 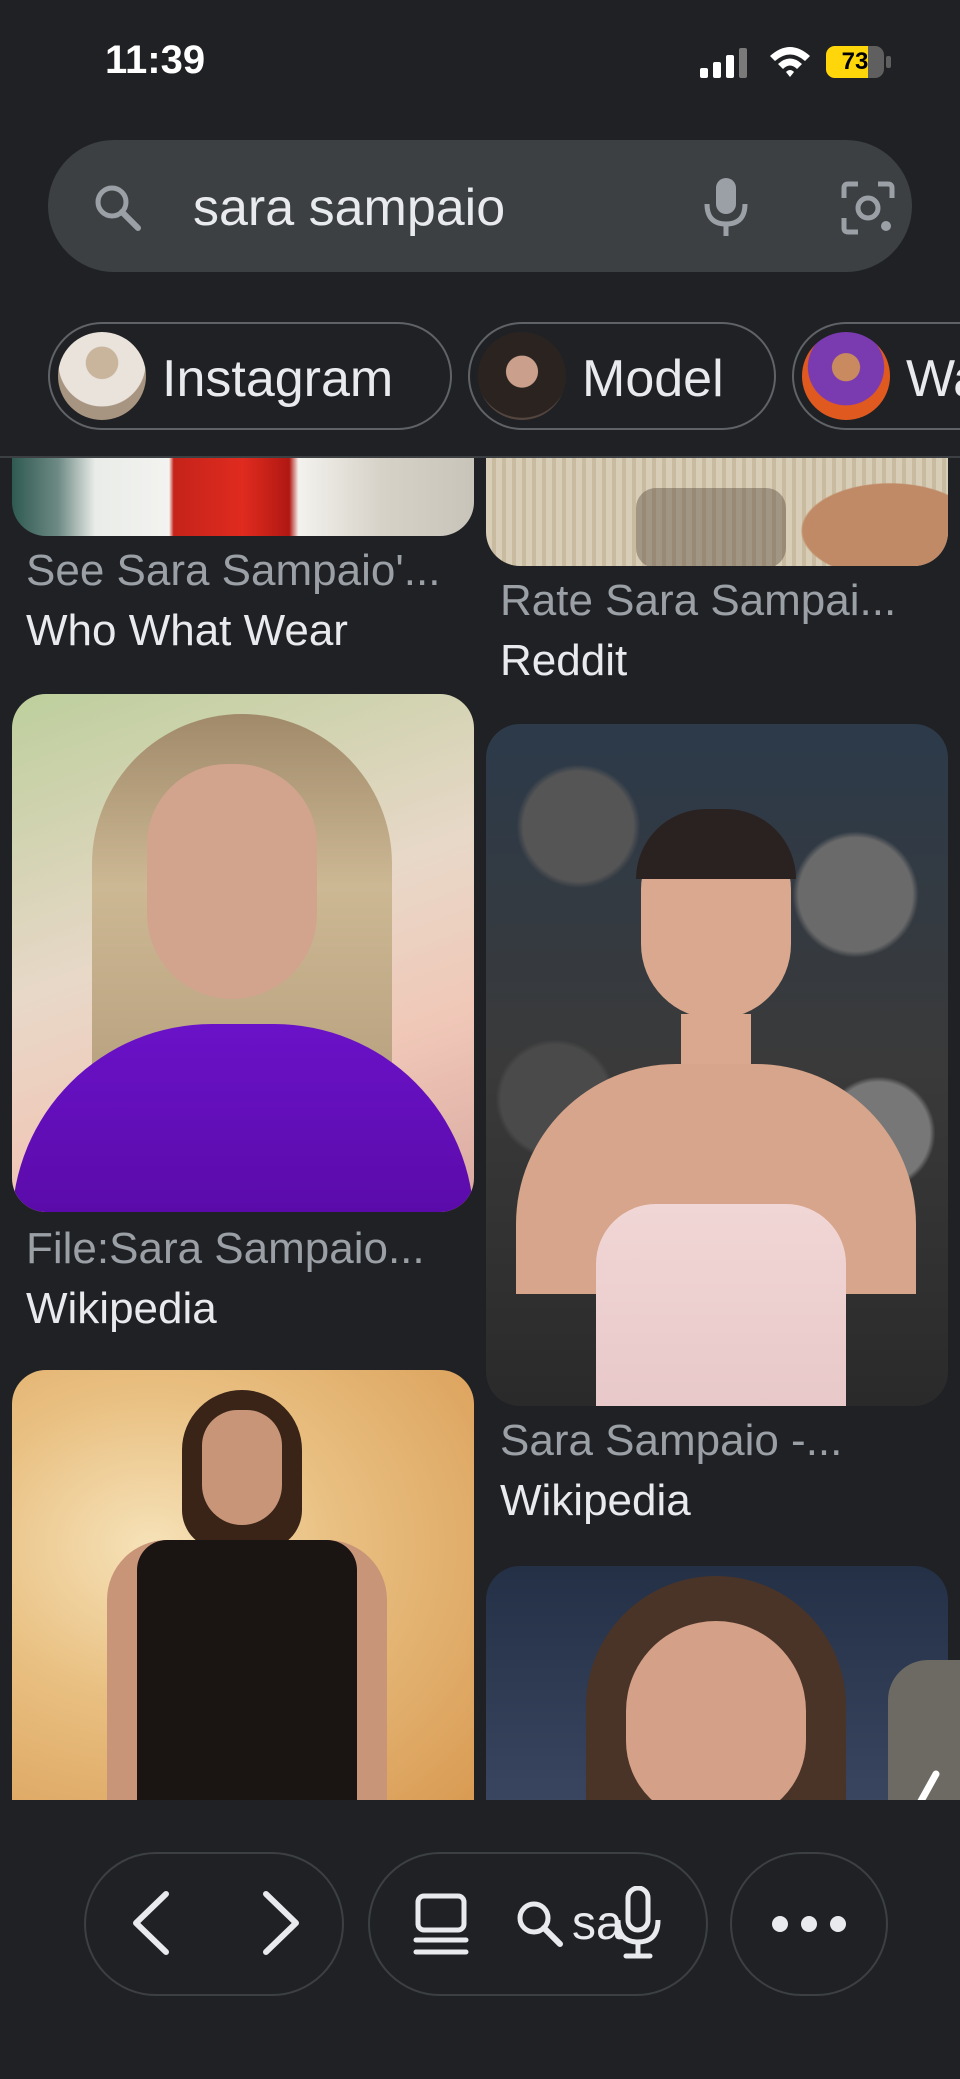 What do you see at coordinates (214, 1924) in the screenshot?
I see `nav-pill` at bounding box center [214, 1924].